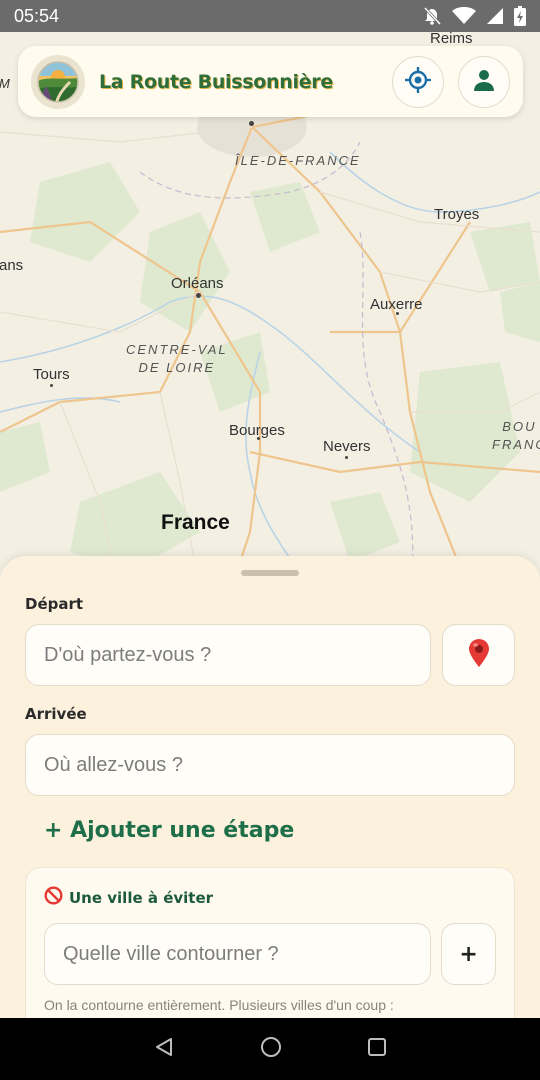 Image resolution: width=540 pixels, height=1080 pixels. Describe the element at coordinates (238, 954) in the screenshot. I see `avoid-city-input: Quelle ville contourner ?` at that location.